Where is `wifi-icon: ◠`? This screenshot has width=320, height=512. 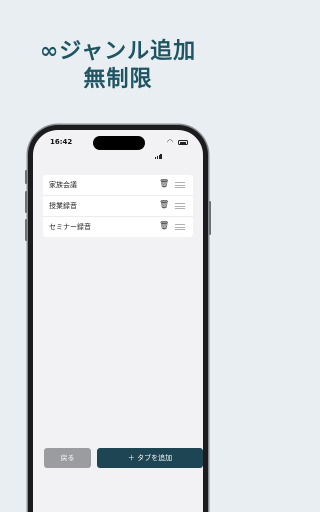
wifi-icon: ◠ is located at coordinates (170, 142).